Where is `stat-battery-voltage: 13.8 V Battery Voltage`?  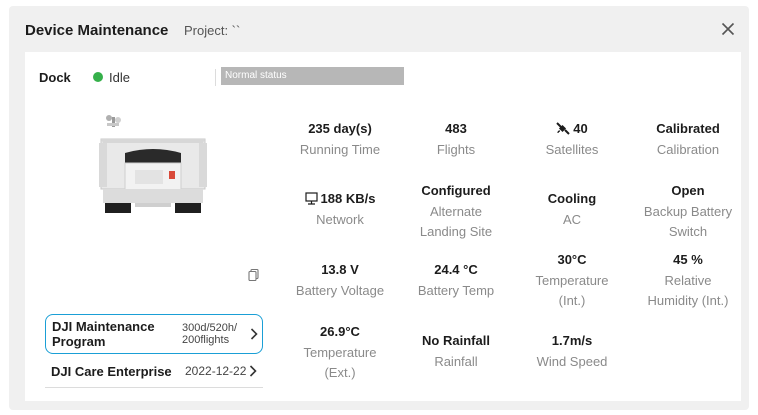 stat-battery-voltage: 13.8 V Battery Voltage is located at coordinates (340, 281).